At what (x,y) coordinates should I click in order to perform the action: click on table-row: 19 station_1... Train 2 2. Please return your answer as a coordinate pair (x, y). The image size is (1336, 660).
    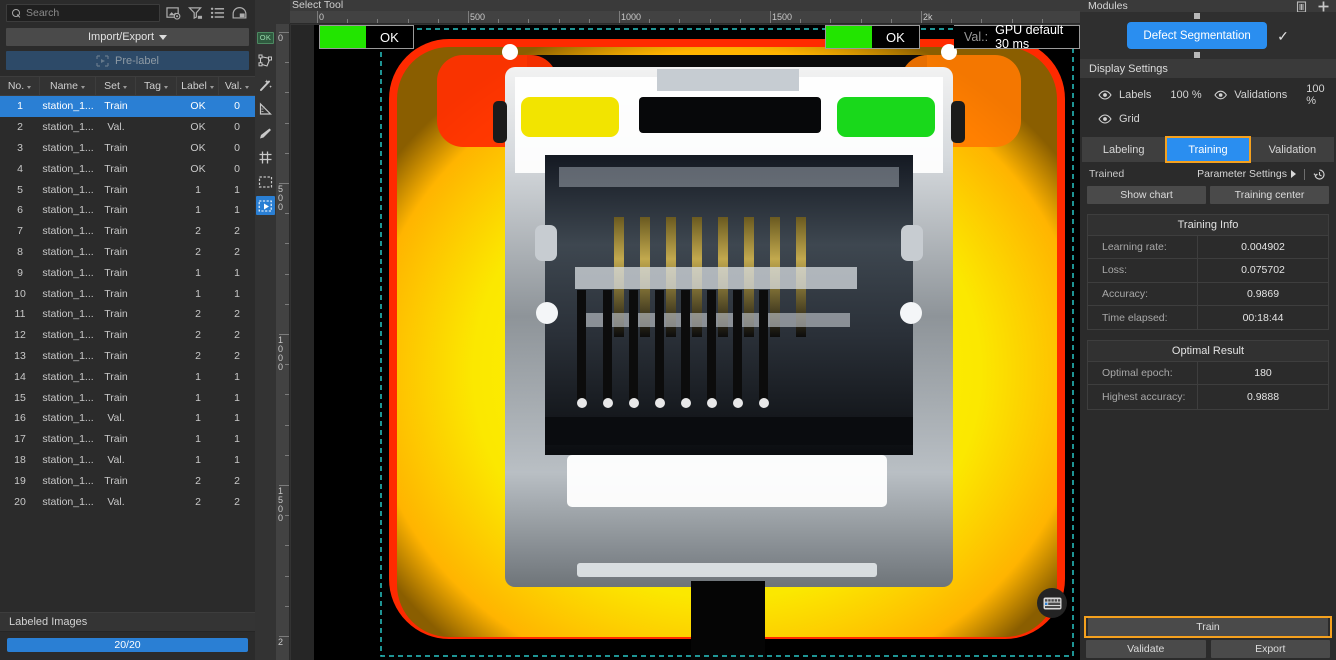
    Looking at the image, I should click on (127, 480).